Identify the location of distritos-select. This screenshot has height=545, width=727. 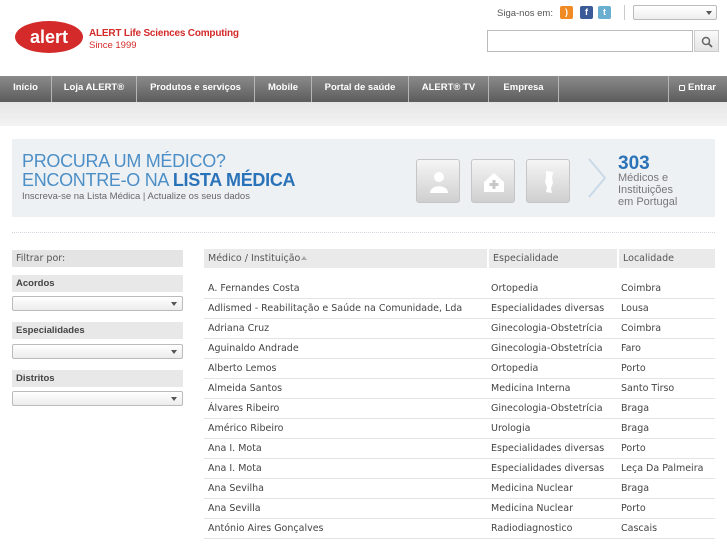
(97, 398).